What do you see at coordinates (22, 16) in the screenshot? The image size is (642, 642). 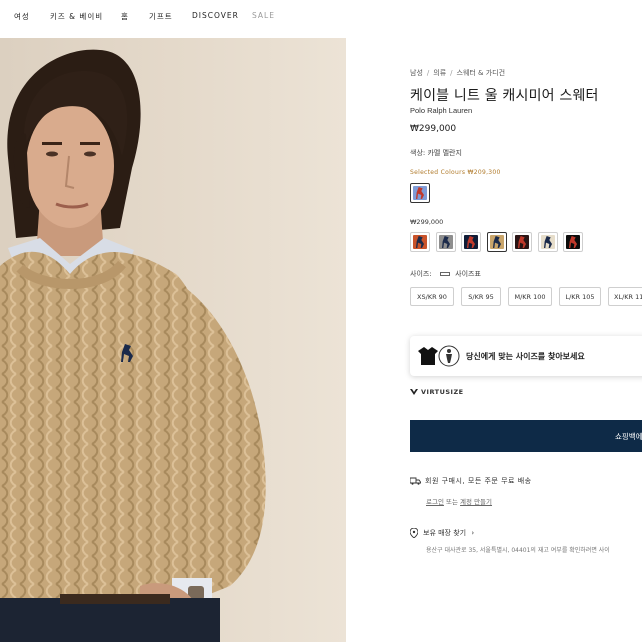 I see `nav-item-women: 여성` at bounding box center [22, 16].